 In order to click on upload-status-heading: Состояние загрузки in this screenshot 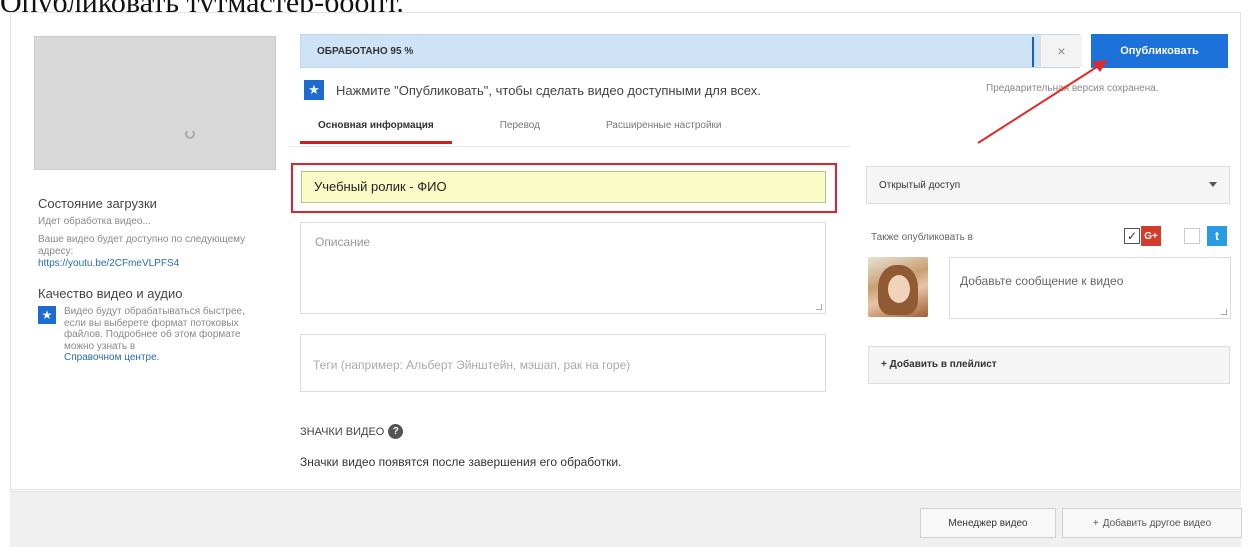, I will do `click(97, 203)`.